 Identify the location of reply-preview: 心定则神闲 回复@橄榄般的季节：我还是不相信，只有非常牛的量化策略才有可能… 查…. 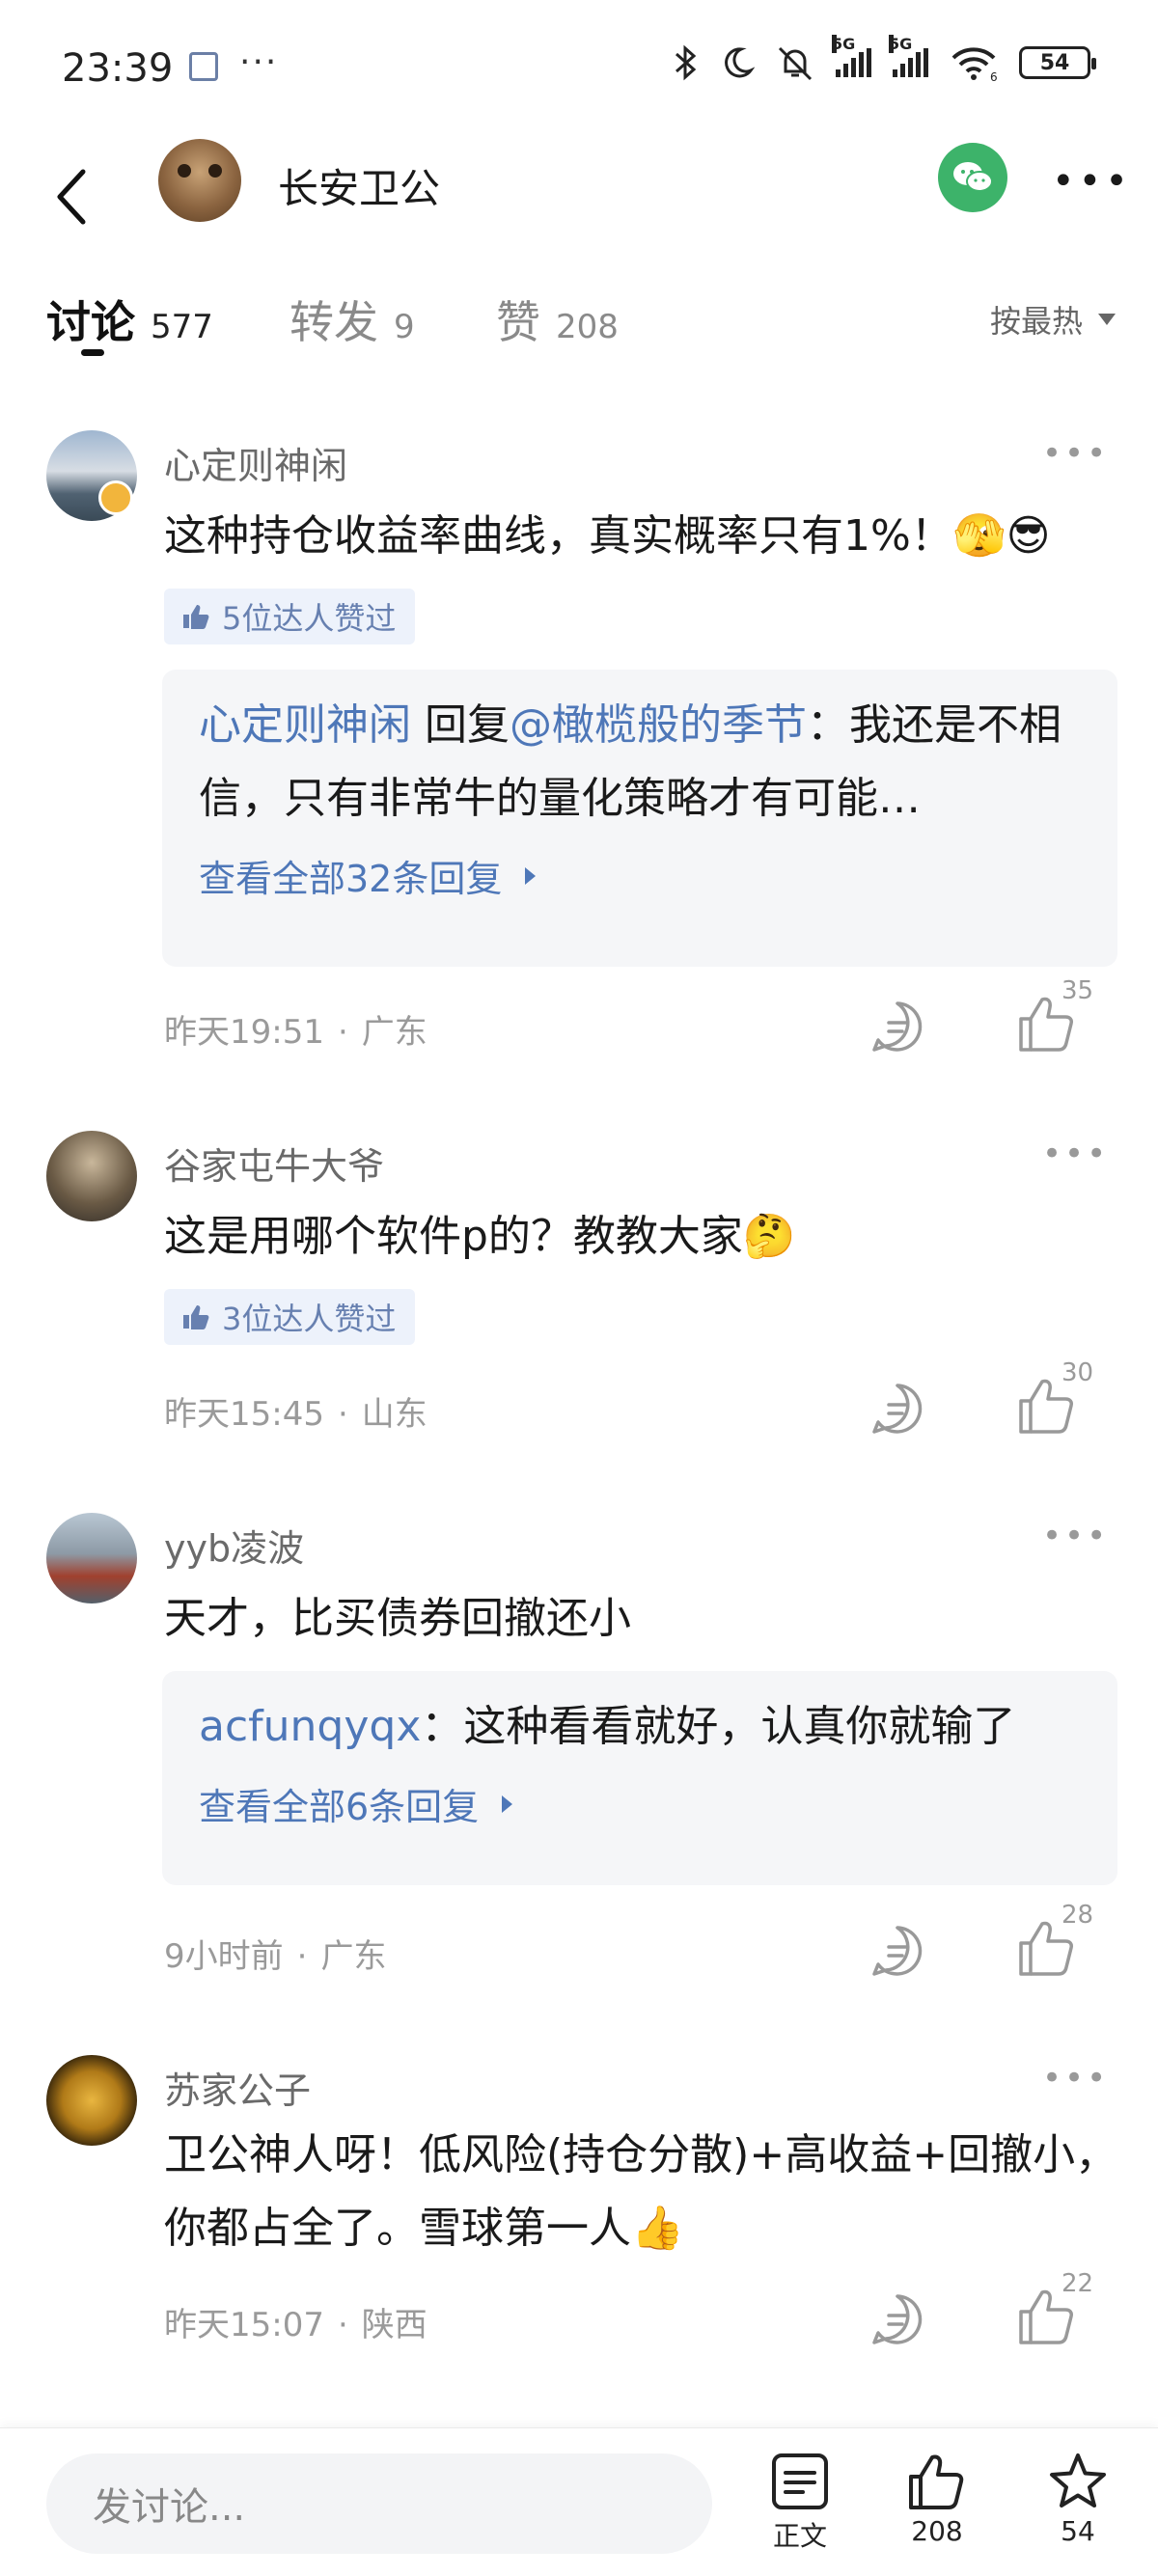
(639, 819).